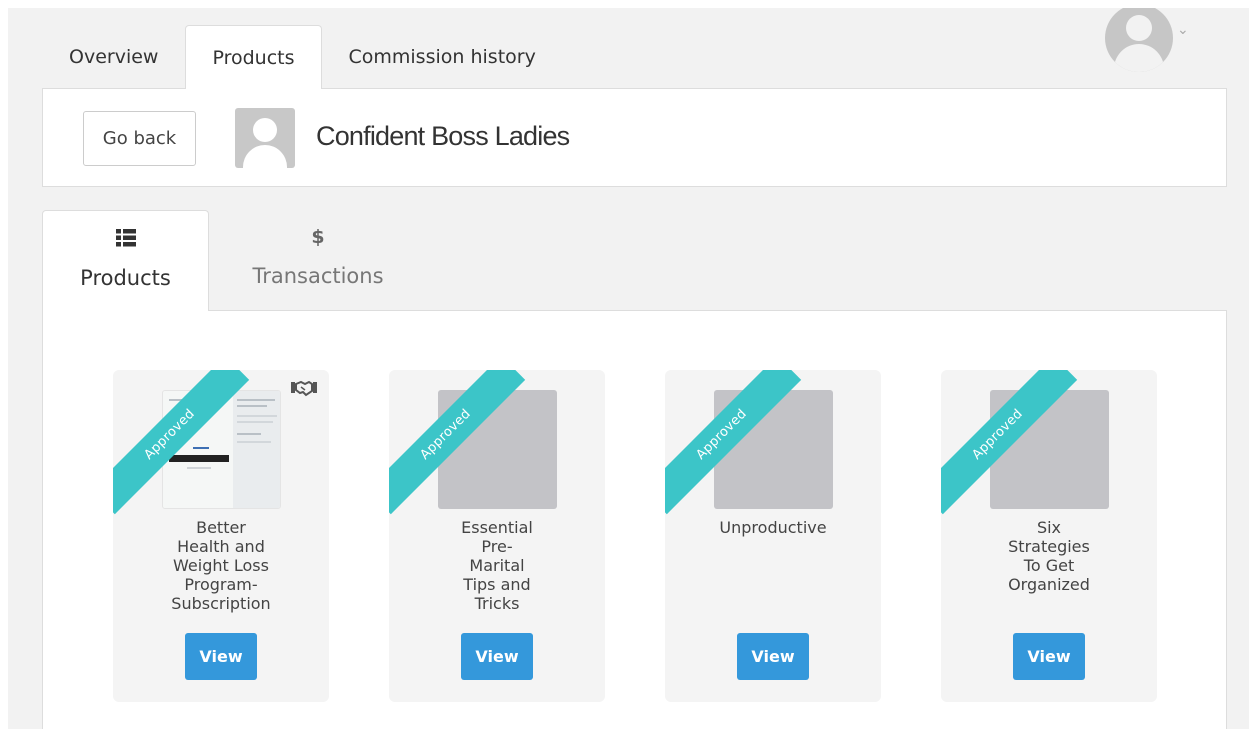 This screenshot has height=729, width=1249. Describe the element at coordinates (125, 238) in the screenshot. I see `list-icon` at that location.